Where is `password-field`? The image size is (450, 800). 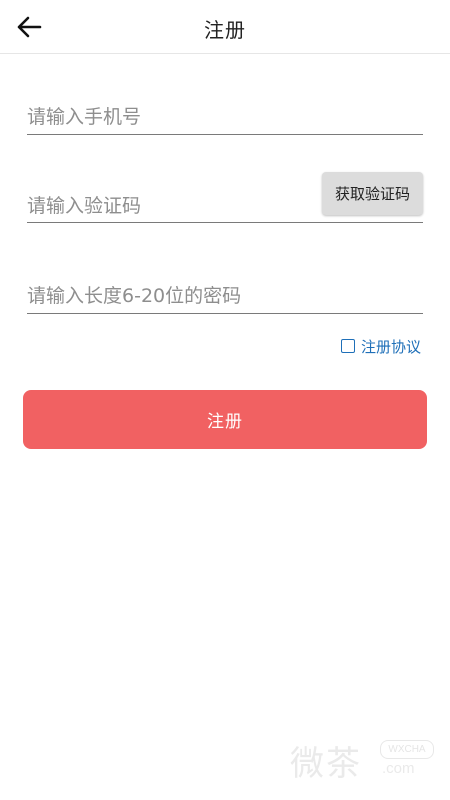
password-field is located at coordinates (225, 296).